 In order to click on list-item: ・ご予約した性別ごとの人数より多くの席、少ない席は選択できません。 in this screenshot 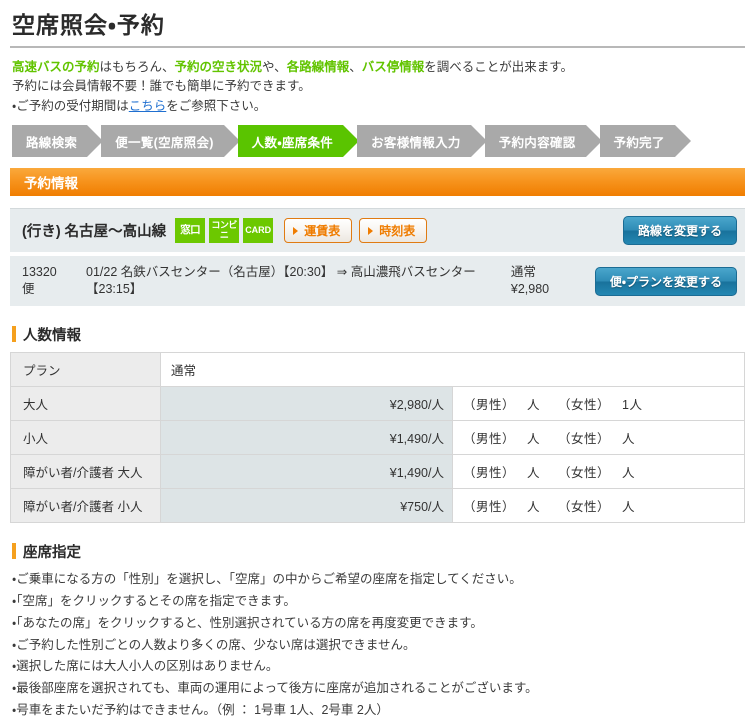, I will do `click(214, 644)`.